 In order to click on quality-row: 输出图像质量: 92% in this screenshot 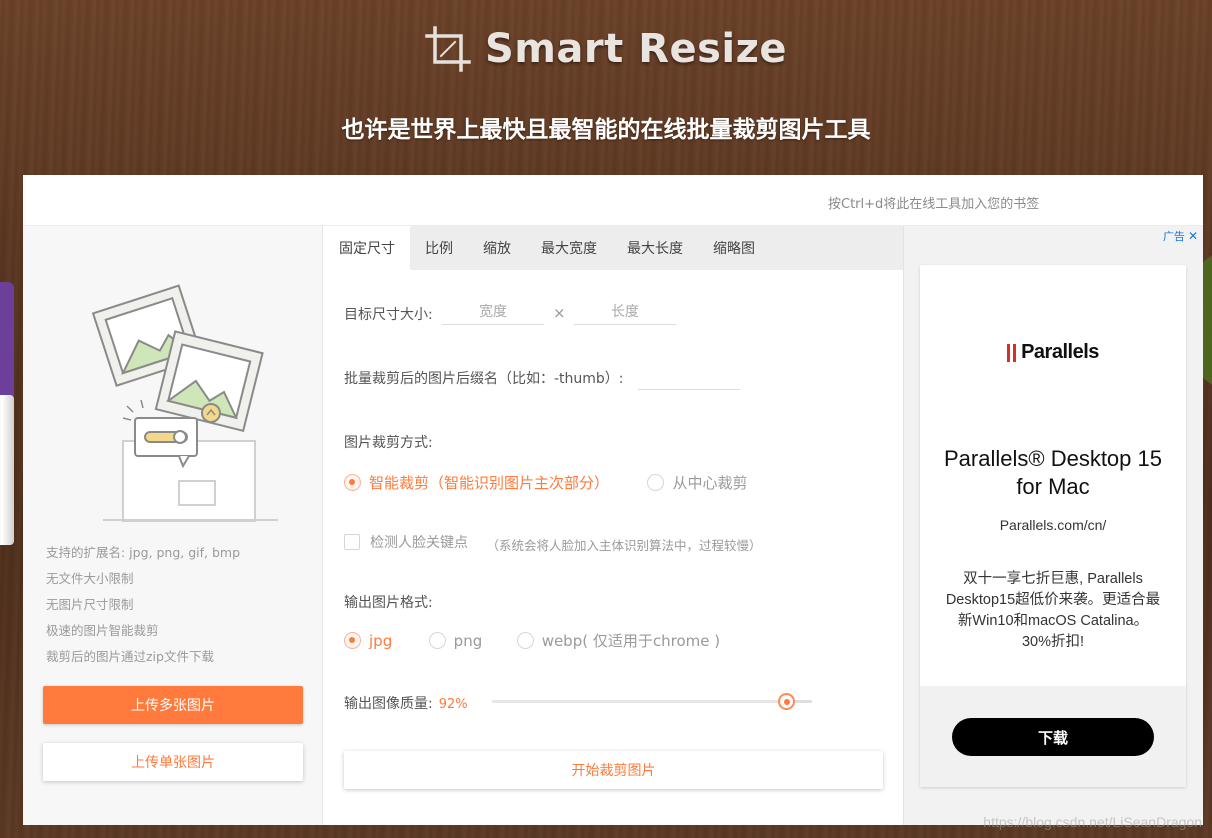, I will do `click(406, 703)`.